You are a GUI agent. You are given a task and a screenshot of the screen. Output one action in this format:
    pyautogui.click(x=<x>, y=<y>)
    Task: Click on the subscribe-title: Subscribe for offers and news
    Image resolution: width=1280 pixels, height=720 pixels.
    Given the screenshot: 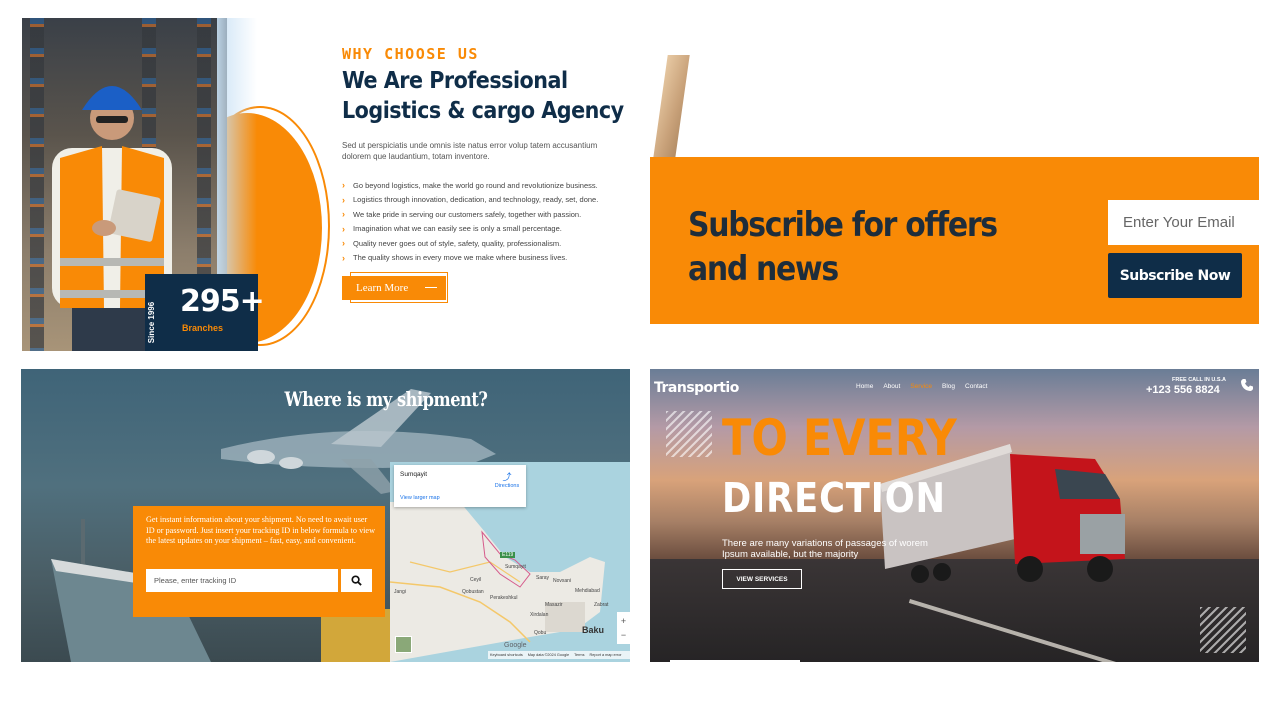 What is the action you would take?
    pyautogui.click(x=843, y=247)
    